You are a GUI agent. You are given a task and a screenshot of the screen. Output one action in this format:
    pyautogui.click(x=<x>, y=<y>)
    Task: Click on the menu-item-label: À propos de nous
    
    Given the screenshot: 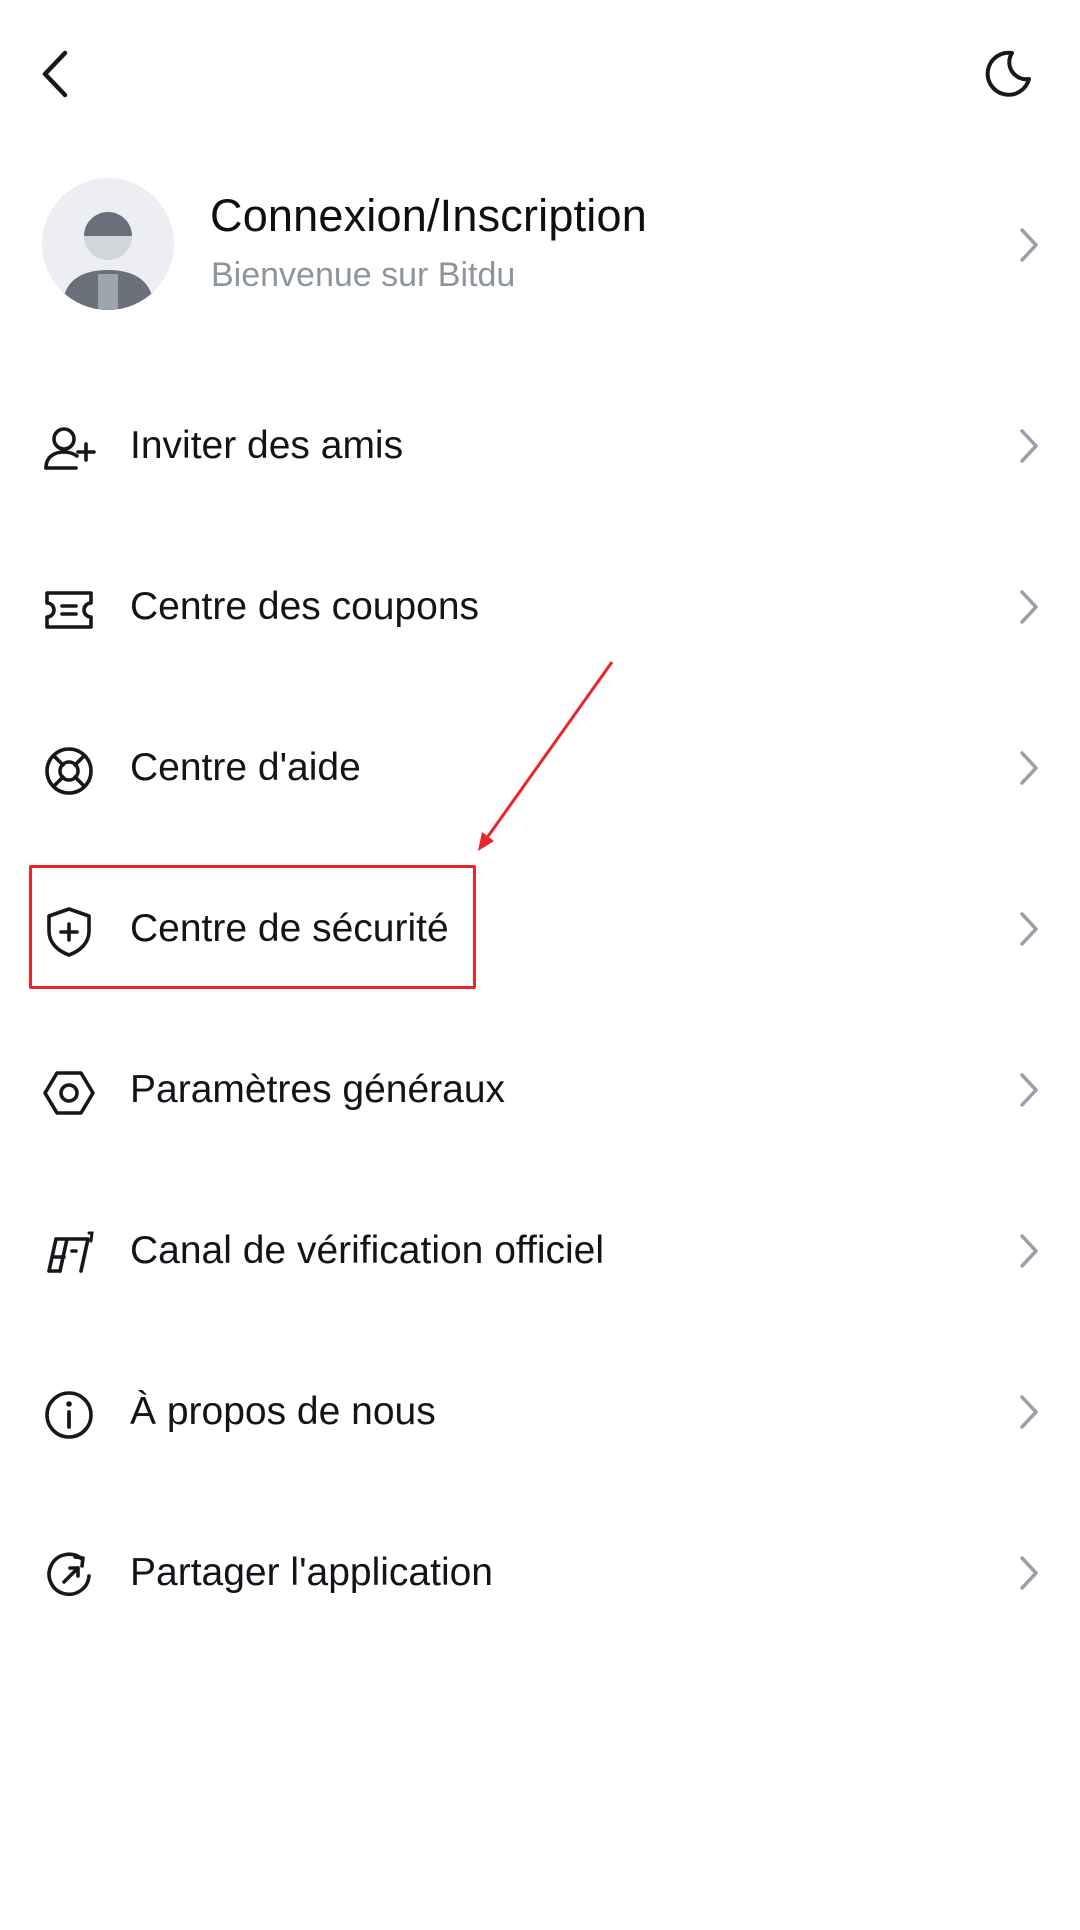 What is the action you would take?
    pyautogui.click(x=283, y=1411)
    